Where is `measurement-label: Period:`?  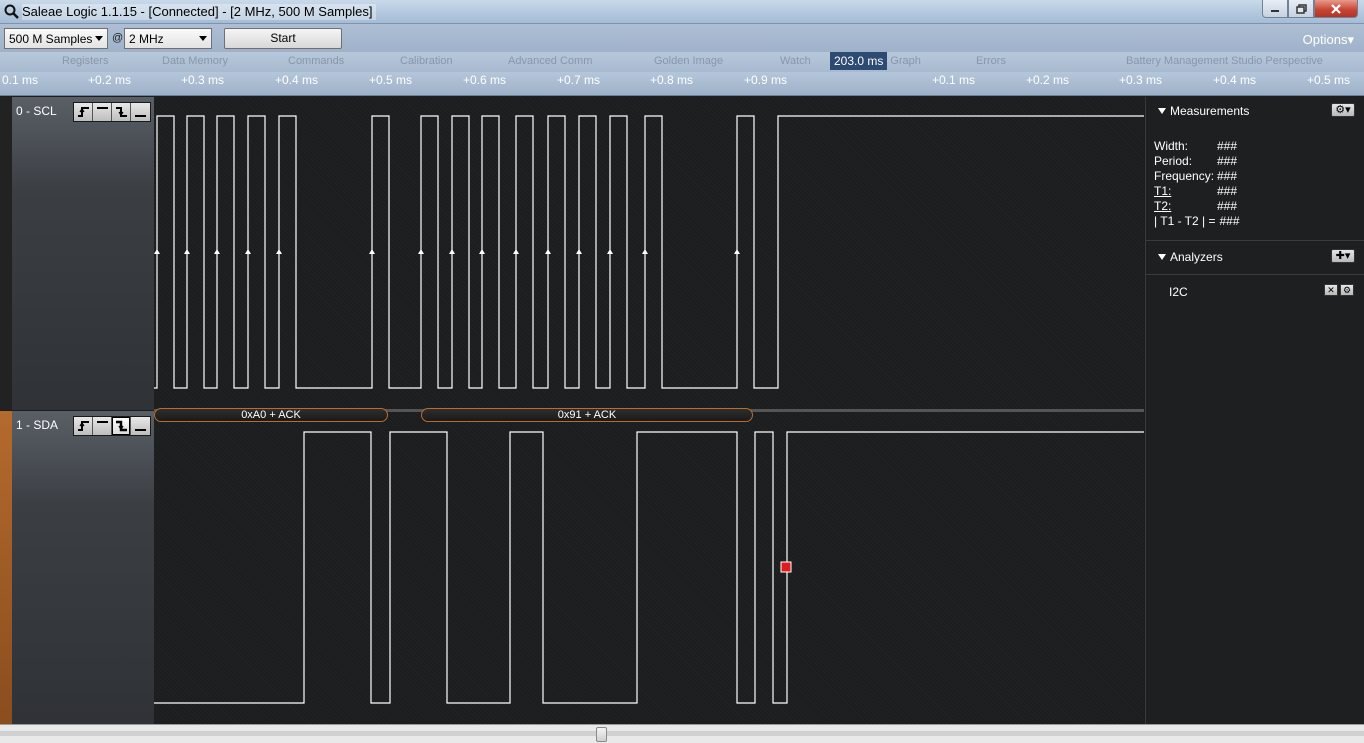 measurement-label: Period: is located at coordinates (1173, 161).